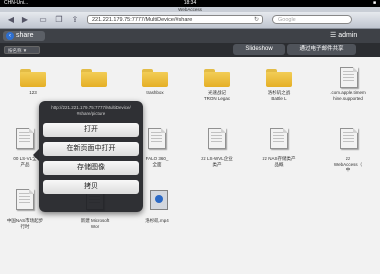  What do you see at coordinates (25, 20) in the screenshot?
I see `forward-icon: ▶` at bounding box center [25, 20].